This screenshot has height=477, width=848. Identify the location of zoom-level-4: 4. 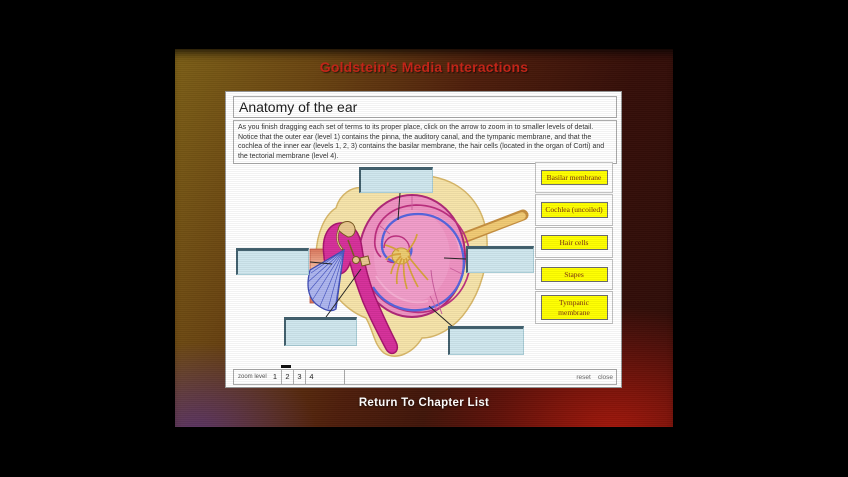
(311, 377).